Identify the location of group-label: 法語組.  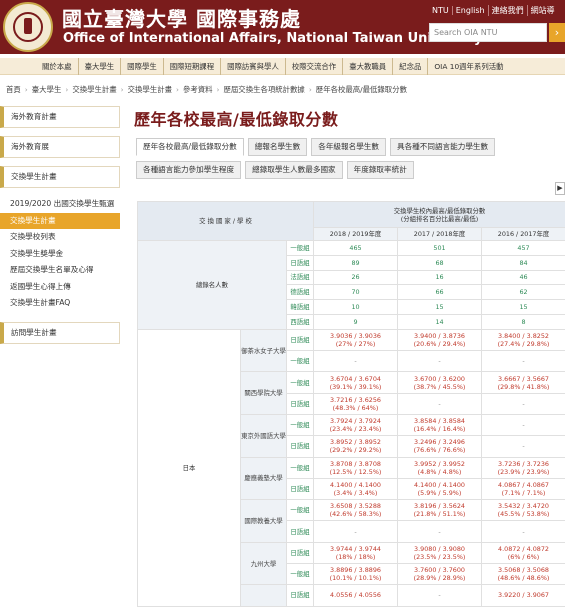
(300, 277).